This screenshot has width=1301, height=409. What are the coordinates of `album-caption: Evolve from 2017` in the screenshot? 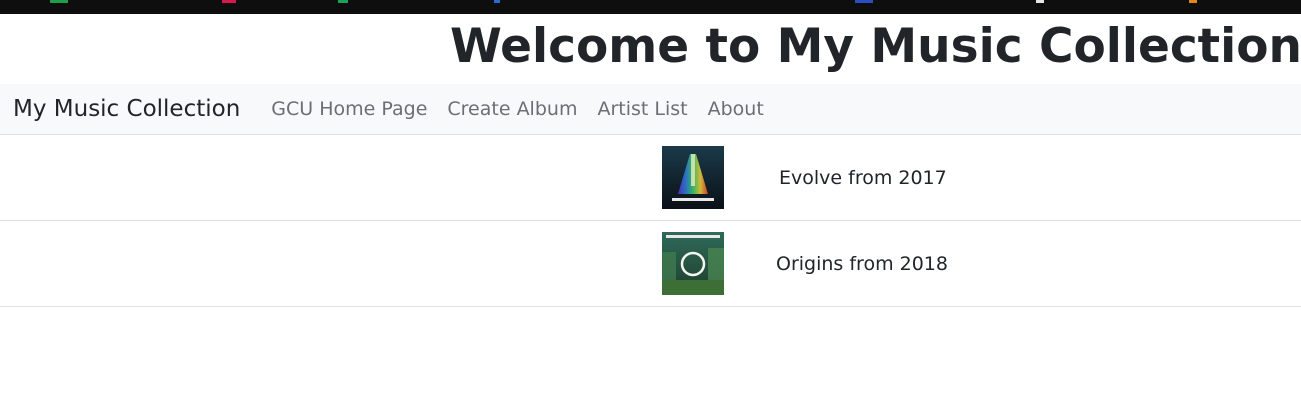 It's located at (863, 178).